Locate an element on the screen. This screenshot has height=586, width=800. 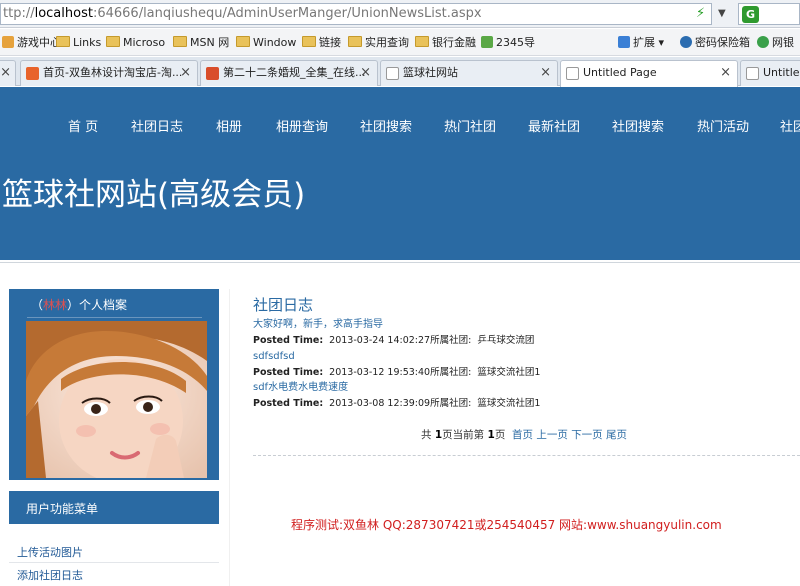
site-title: 篮球社网站(高级会员) is located at coordinates (154, 195).